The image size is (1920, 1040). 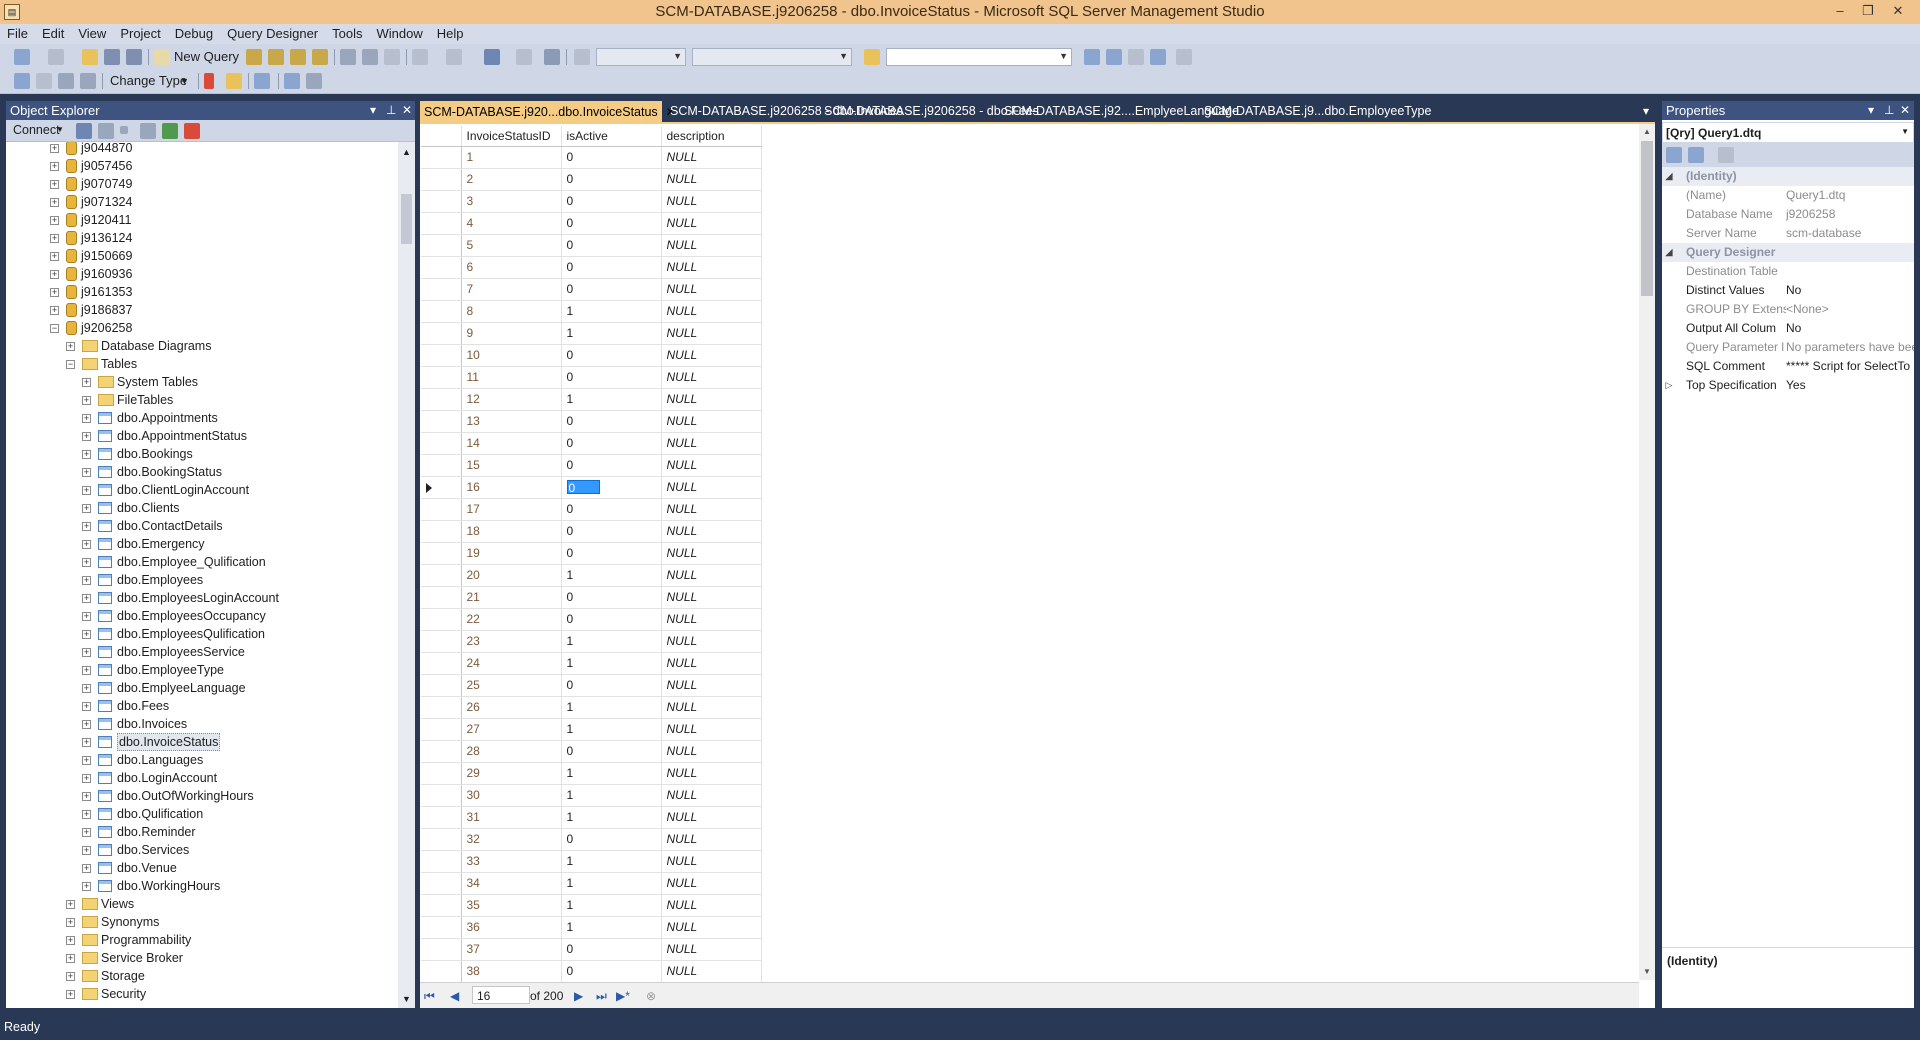 I want to click on tree-node: + FileTables, so click(x=201, y=400).